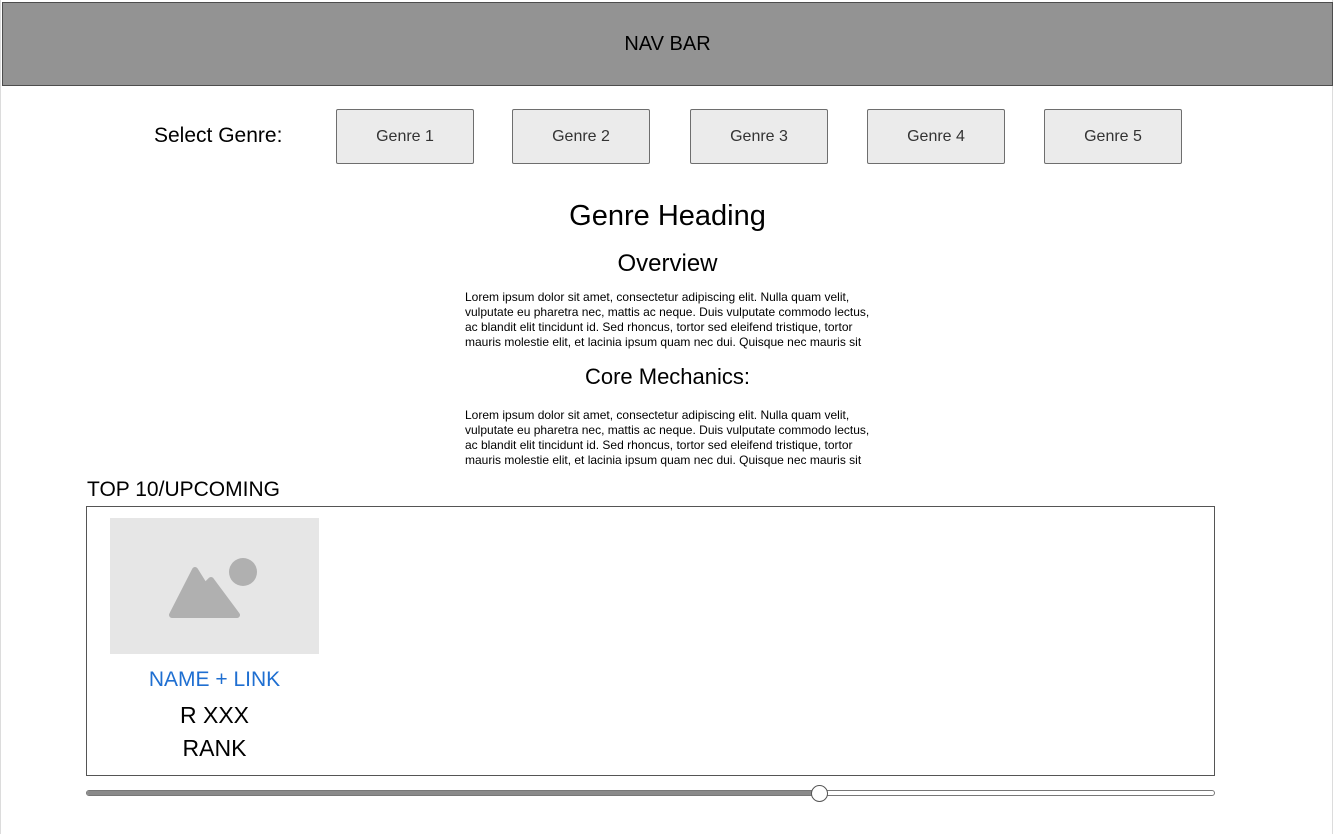 Image resolution: width=1333 pixels, height=834 pixels. I want to click on top10-title: TOP 10/UPCOMING, so click(183, 489).